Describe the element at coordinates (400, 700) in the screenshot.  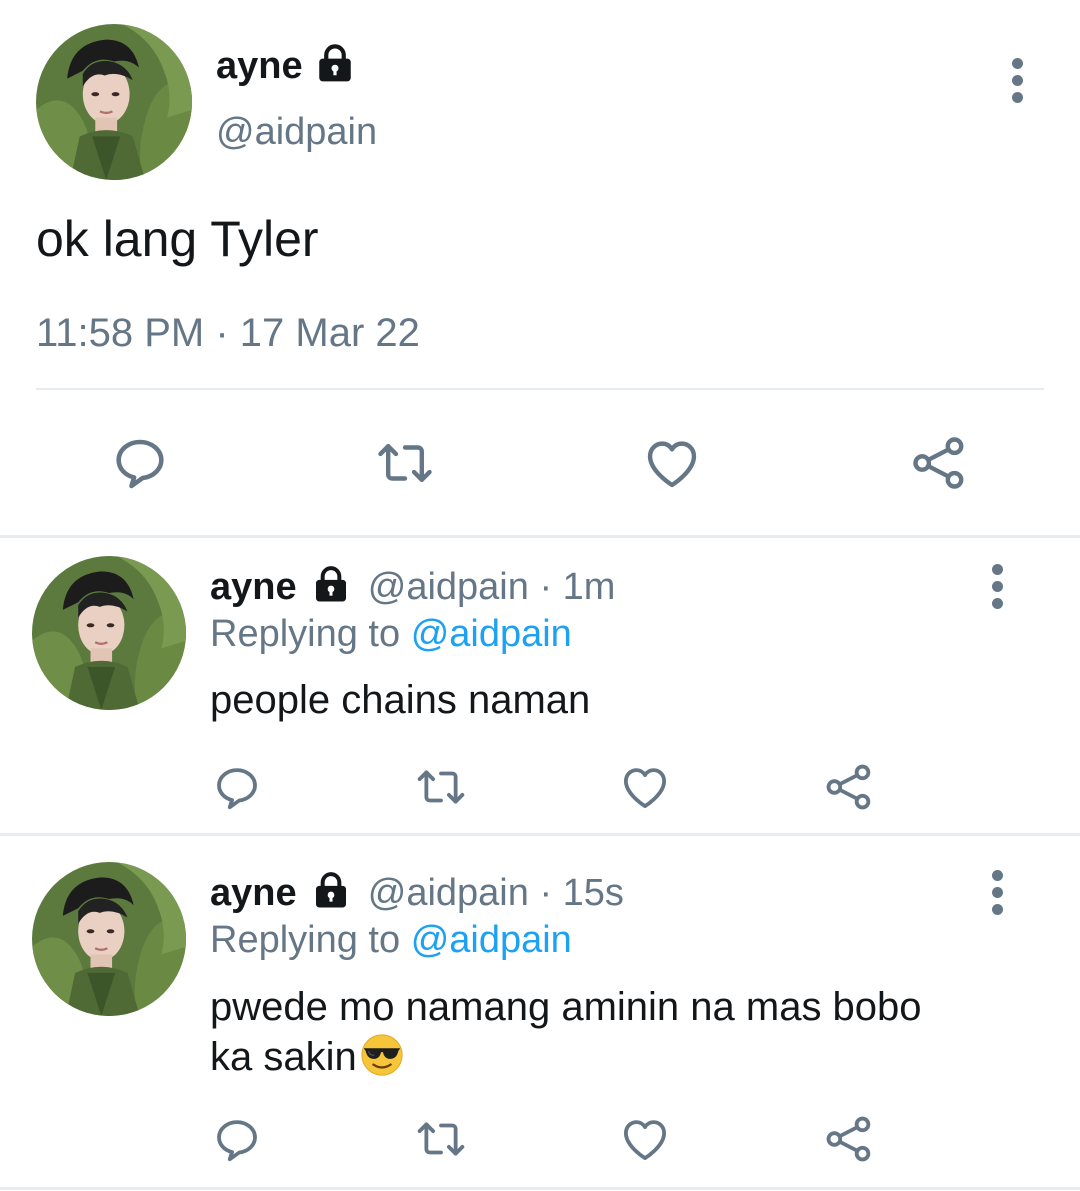
I see `reply-text: people chains naman` at that location.